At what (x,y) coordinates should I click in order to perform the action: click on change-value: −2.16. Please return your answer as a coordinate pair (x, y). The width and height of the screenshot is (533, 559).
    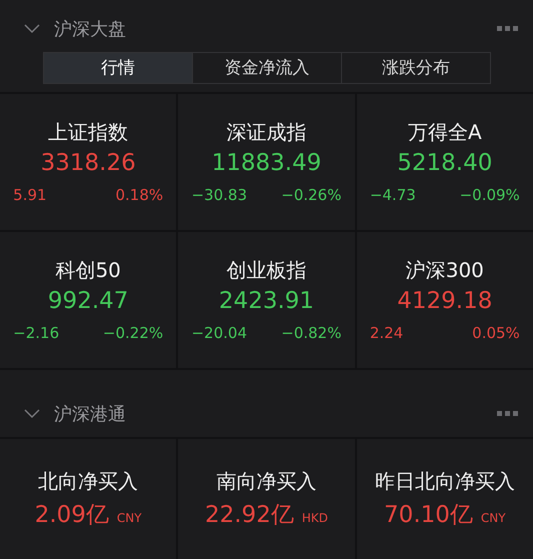
    Looking at the image, I should click on (36, 333).